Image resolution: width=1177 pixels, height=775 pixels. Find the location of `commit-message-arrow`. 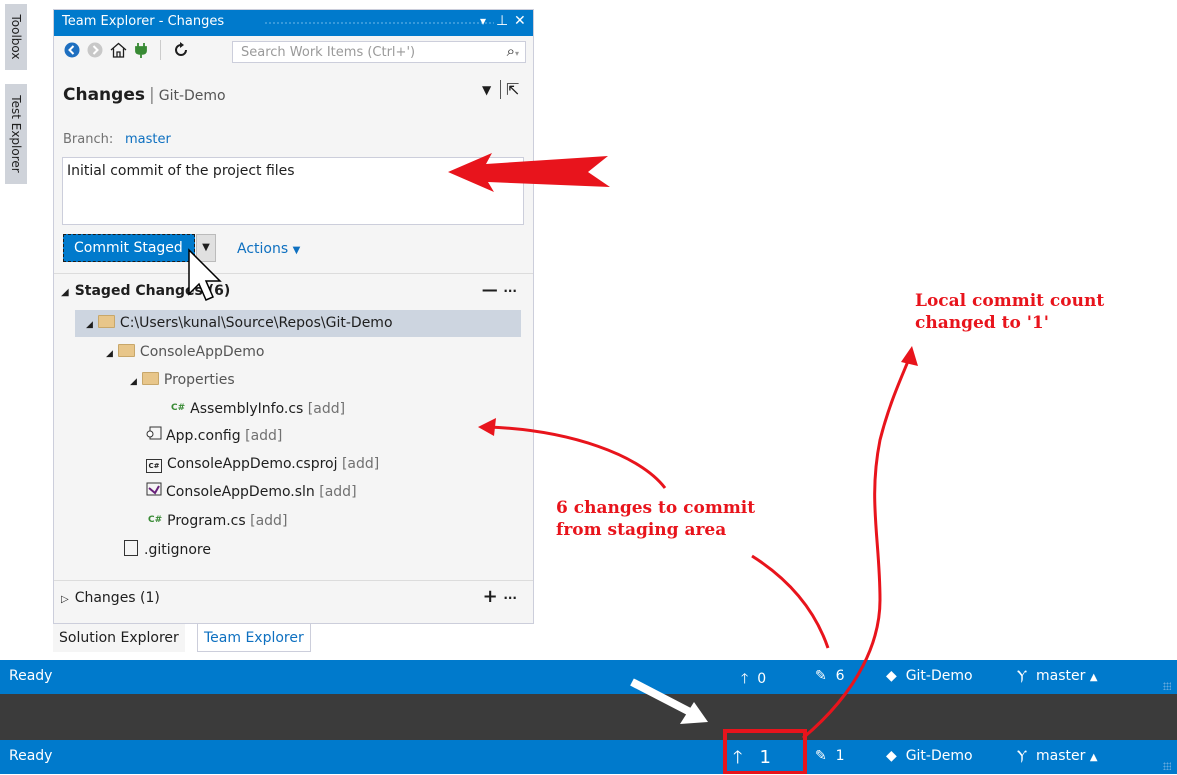

commit-message-arrow is located at coordinates (529, 172).